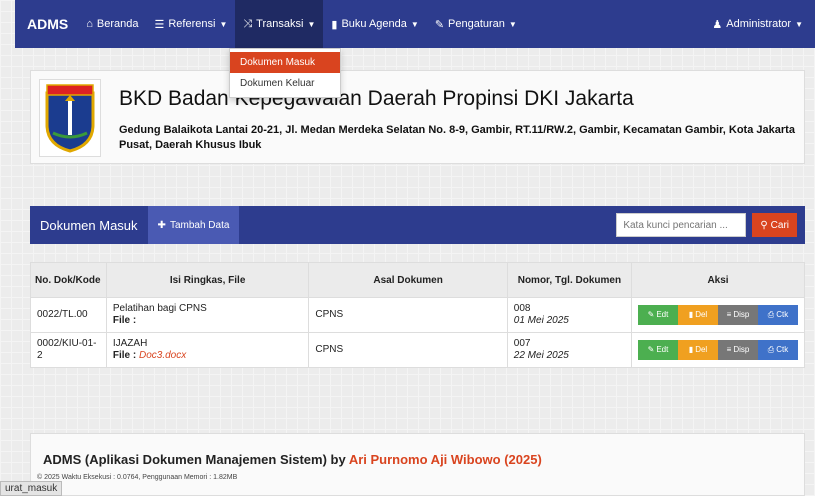 This screenshot has height=496, width=815. I want to click on nomor-text: 007, so click(522, 343).